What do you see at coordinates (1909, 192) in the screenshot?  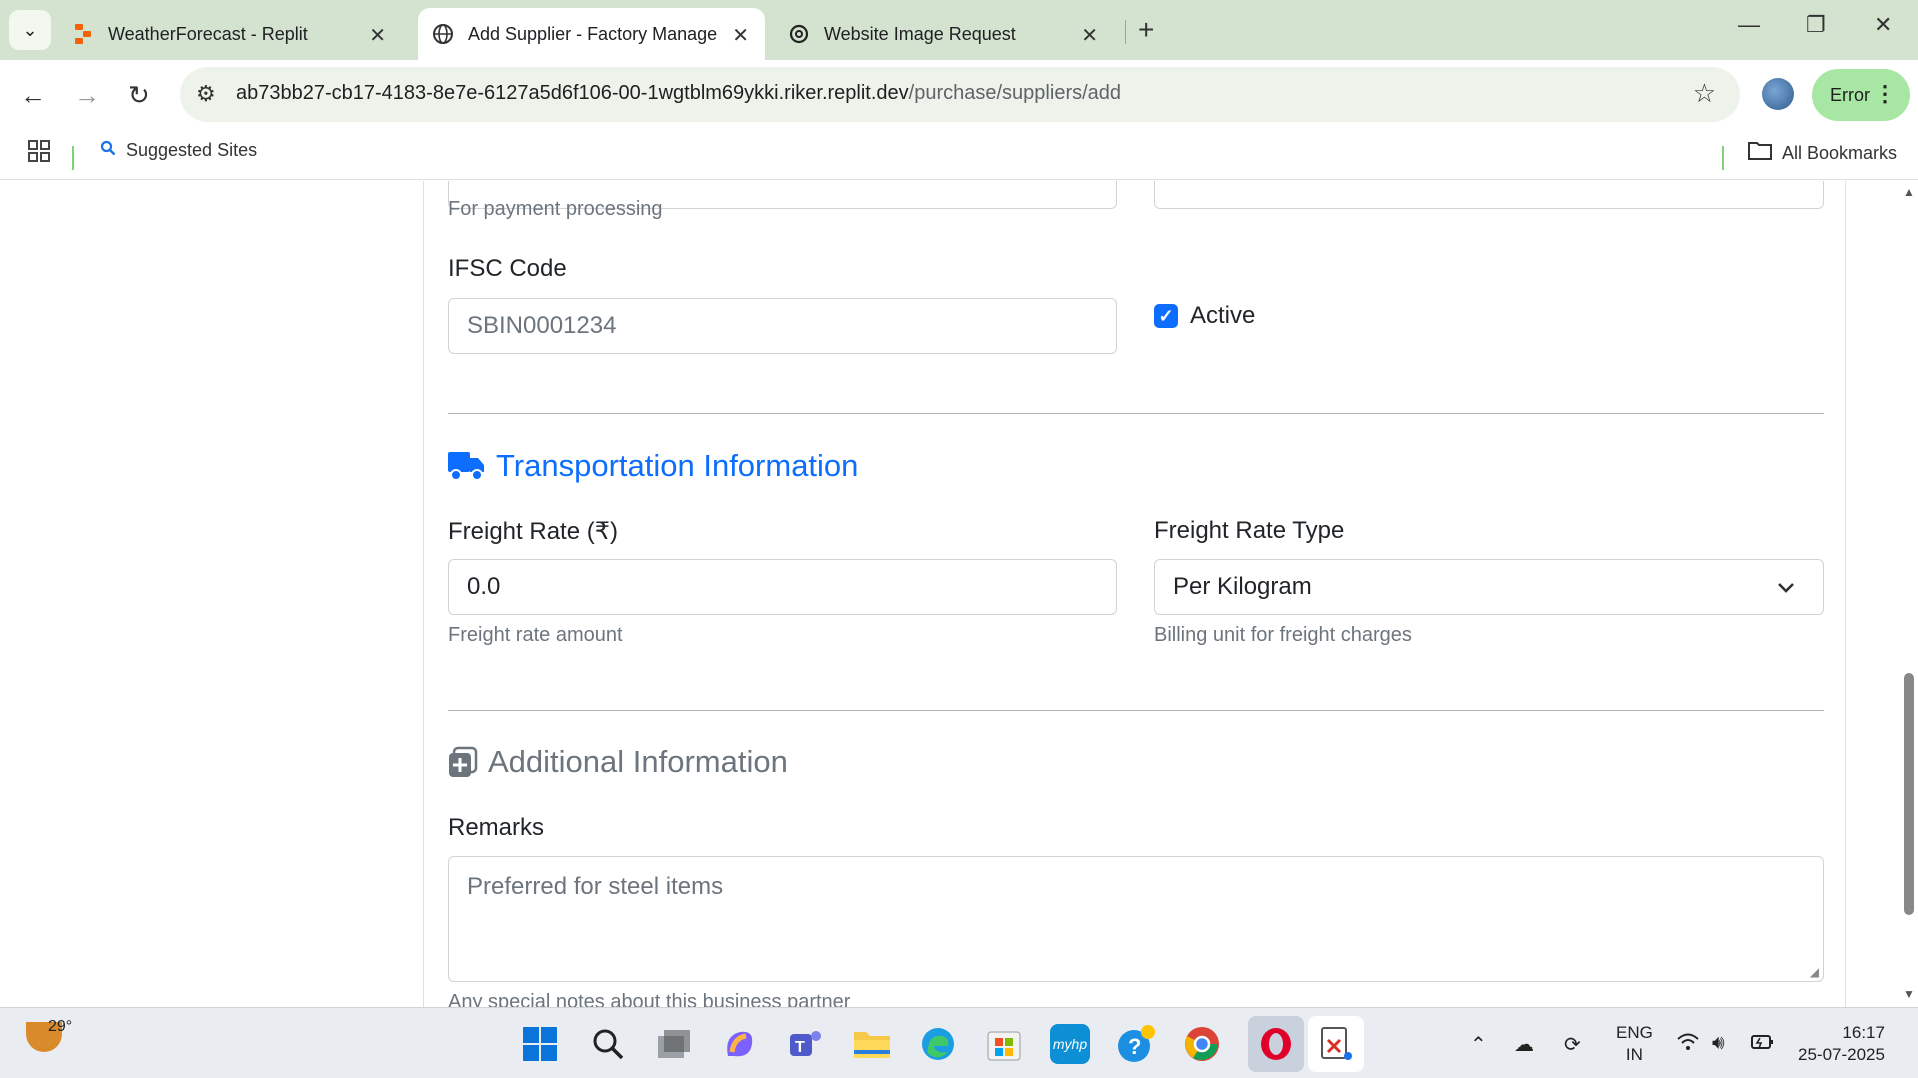 I see `scroll-up-arrow-icon: ▲` at bounding box center [1909, 192].